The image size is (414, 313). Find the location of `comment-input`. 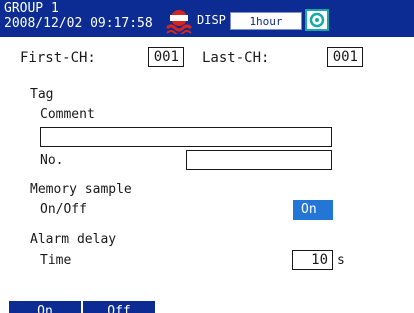

comment-input is located at coordinates (186, 137).